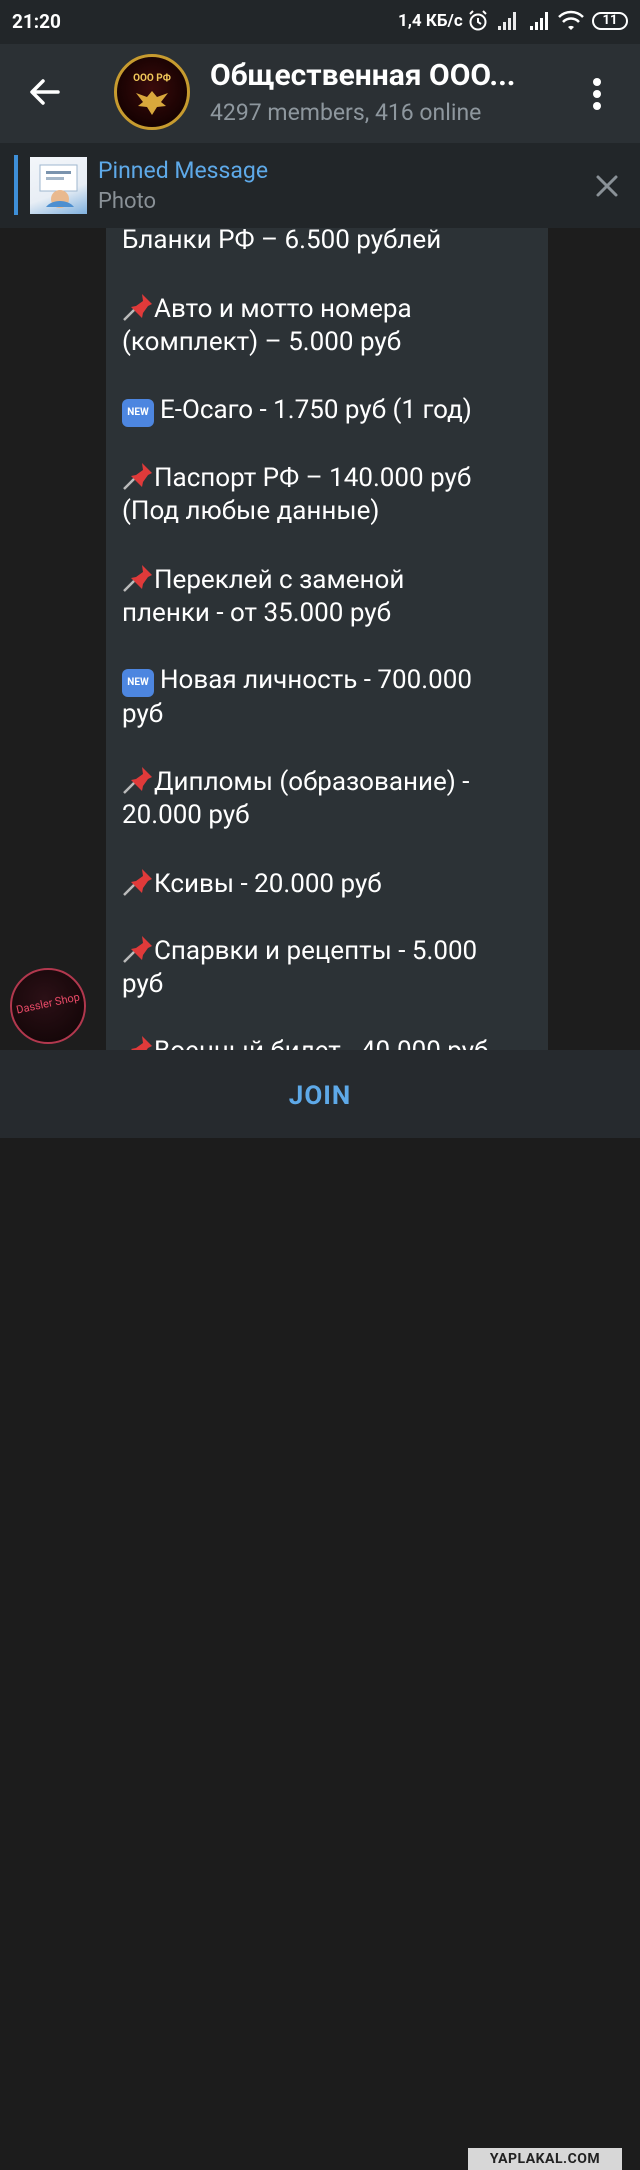 The height and width of the screenshot is (2170, 640). I want to click on arrow-left-icon, so click(45, 92).